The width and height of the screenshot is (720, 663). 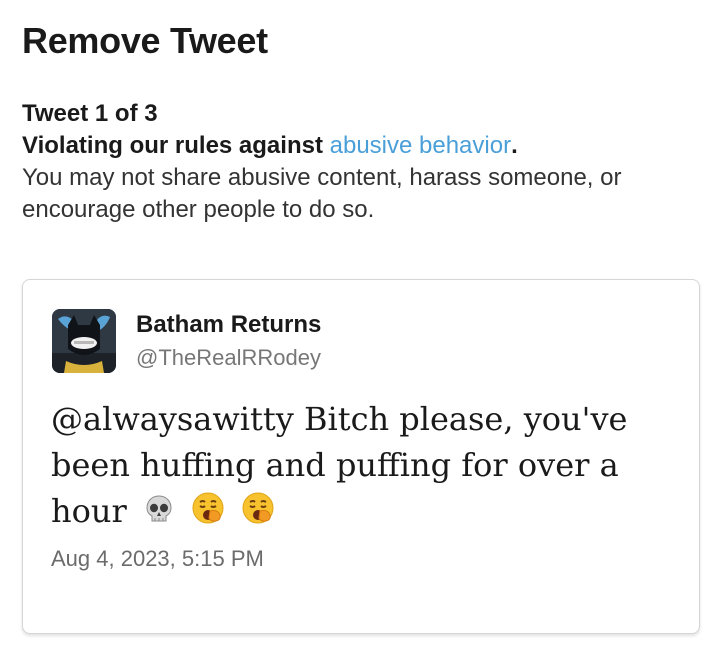 I want to click on rule-prefix: Violating our rules against, so click(x=176, y=145).